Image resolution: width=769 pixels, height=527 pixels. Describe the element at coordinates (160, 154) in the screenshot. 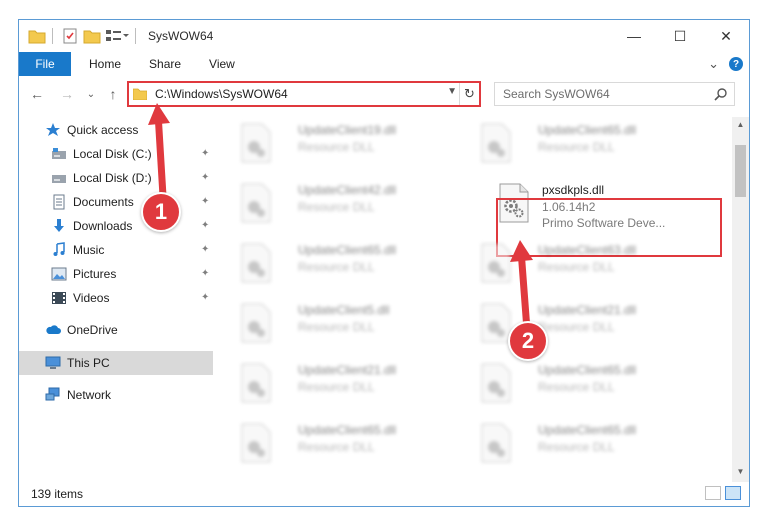

I see `arrow-1-shaft` at that location.